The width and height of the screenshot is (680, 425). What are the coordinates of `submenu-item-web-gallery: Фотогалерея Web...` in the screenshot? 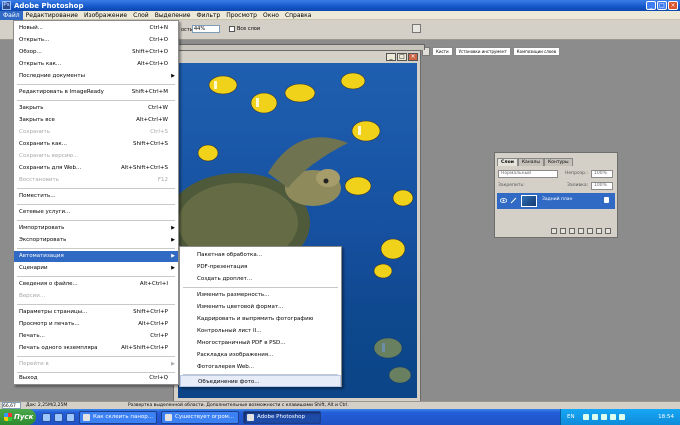 It's located at (260, 367).